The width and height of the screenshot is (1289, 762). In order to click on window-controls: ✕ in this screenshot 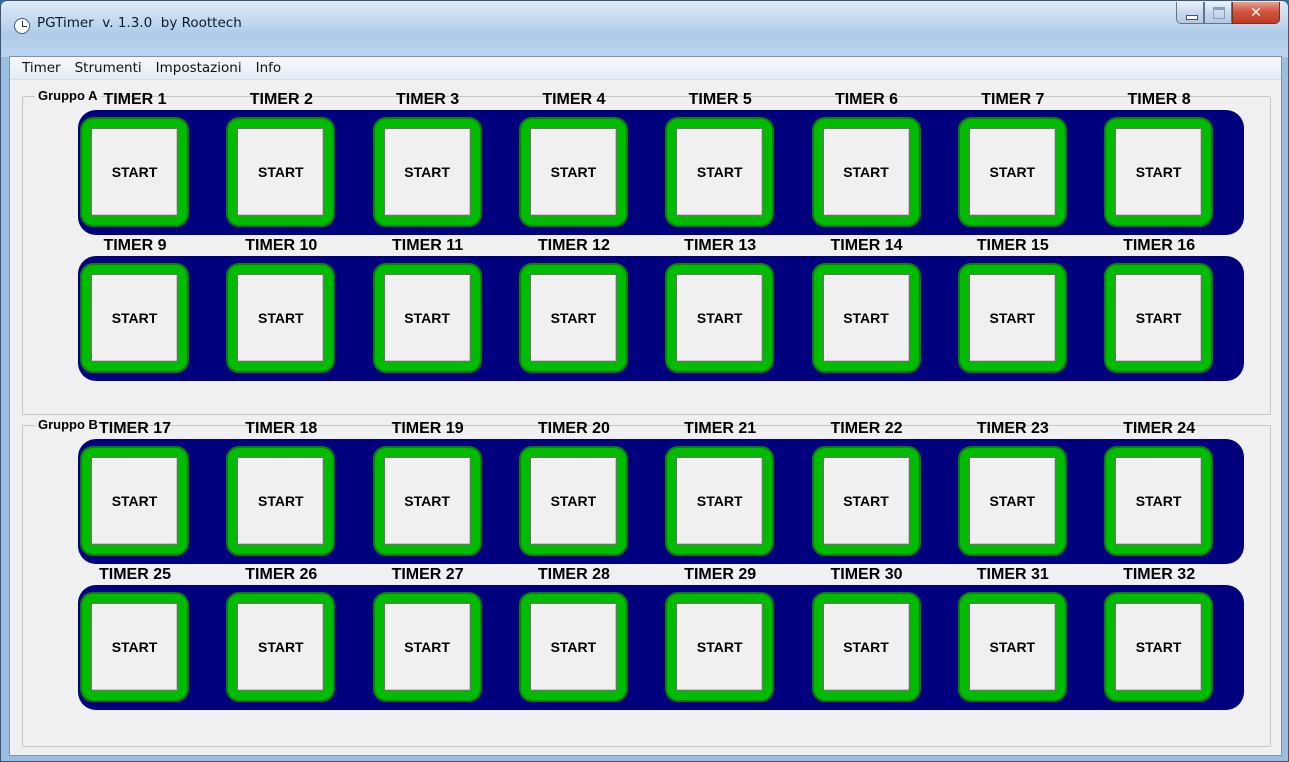, I will do `click(1228, 13)`.